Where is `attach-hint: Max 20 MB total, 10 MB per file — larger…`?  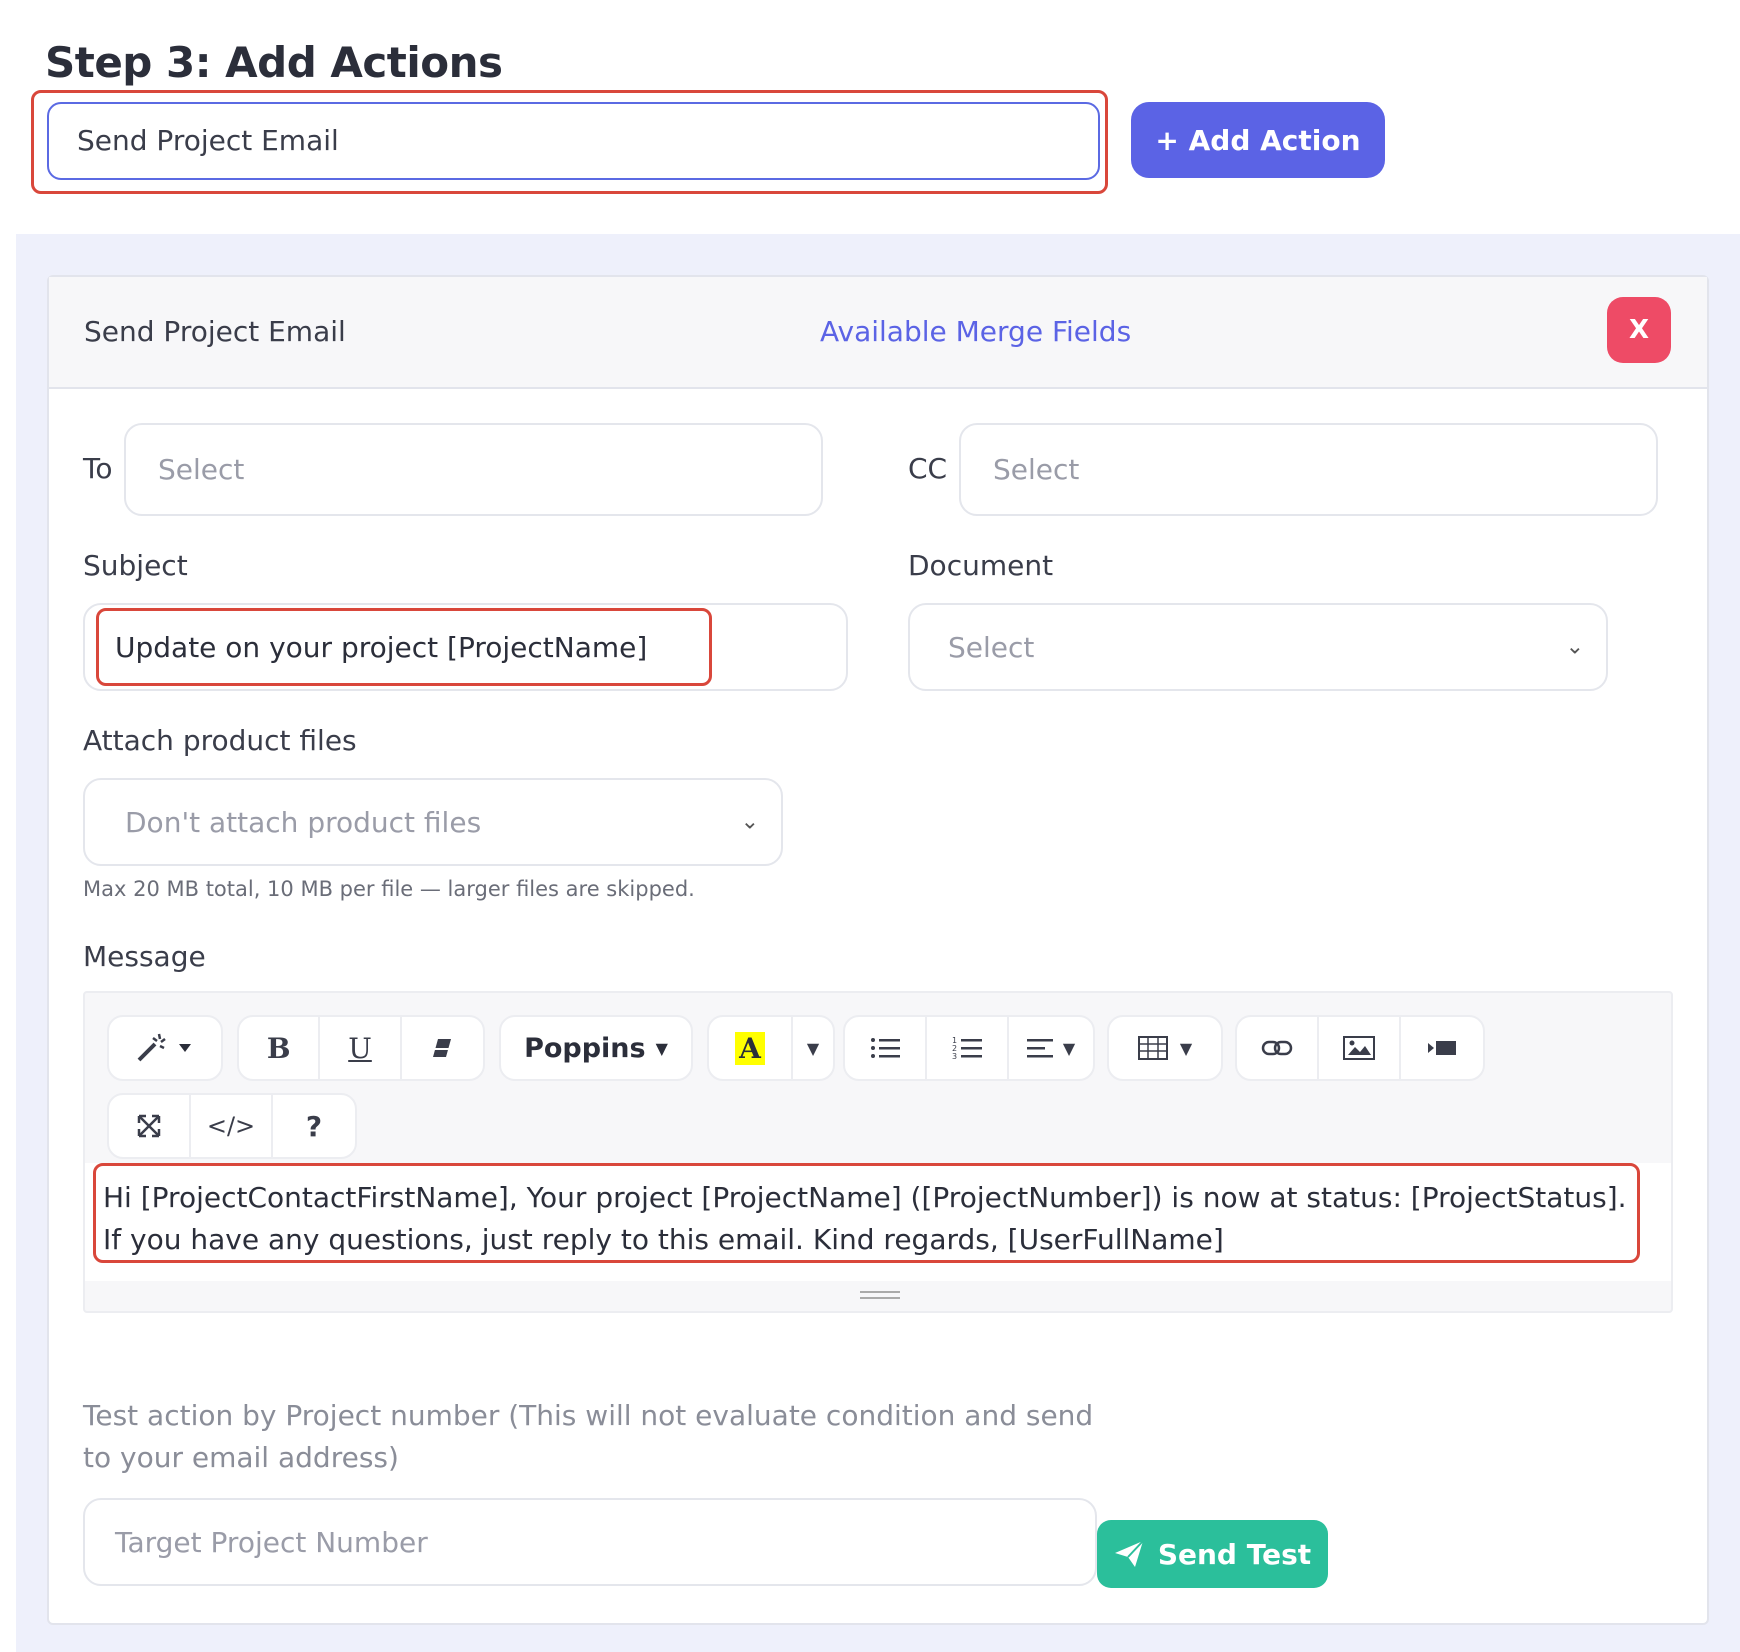 attach-hint: Max 20 MB total, 10 MB per file — larger… is located at coordinates (389, 889).